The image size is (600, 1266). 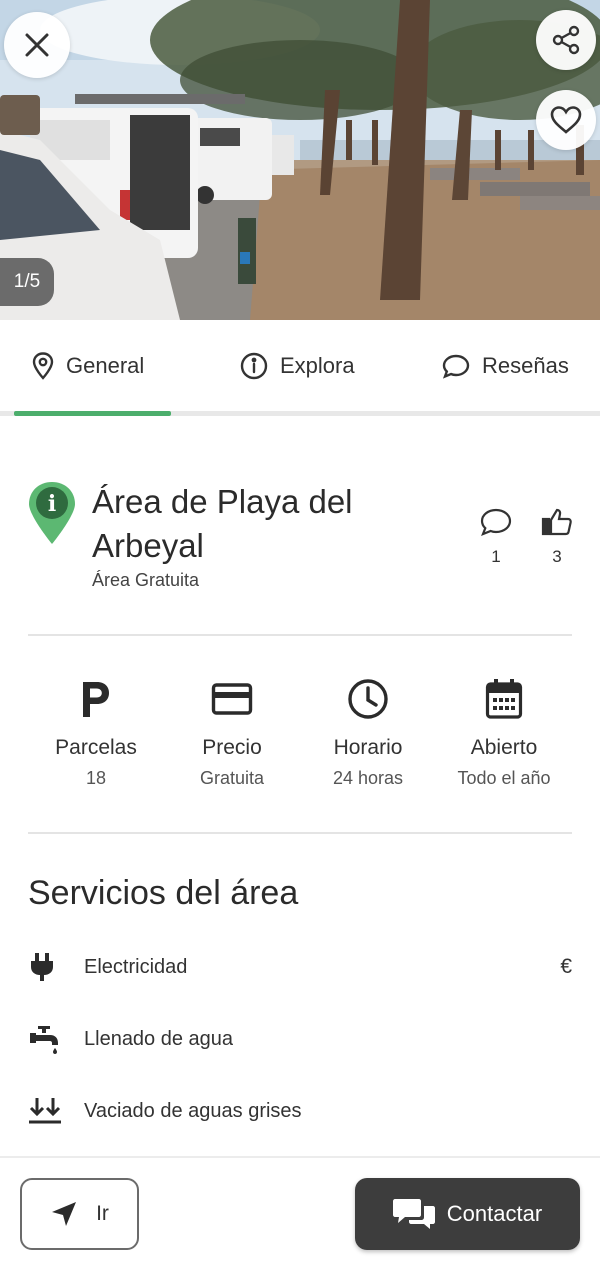 I want to click on svg-text: i, so click(x=52, y=504).